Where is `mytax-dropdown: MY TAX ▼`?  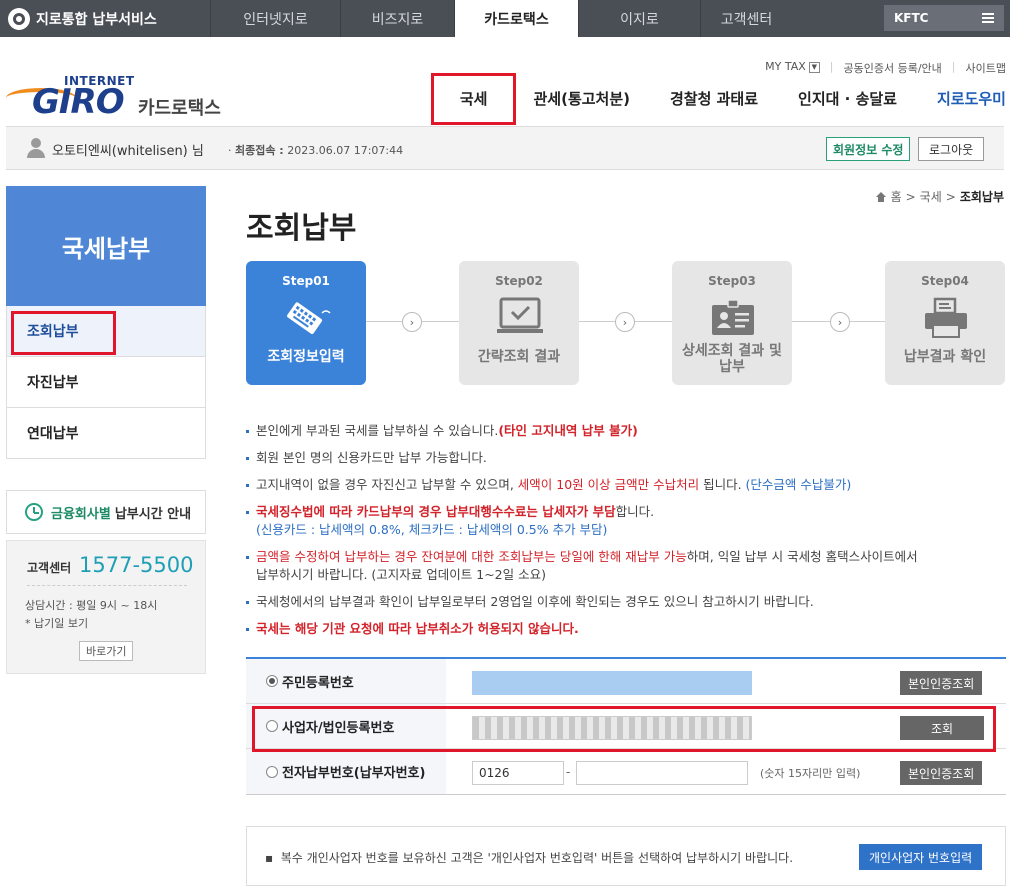 mytax-dropdown: MY TAX ▼ is located at coordinates (792, 68).